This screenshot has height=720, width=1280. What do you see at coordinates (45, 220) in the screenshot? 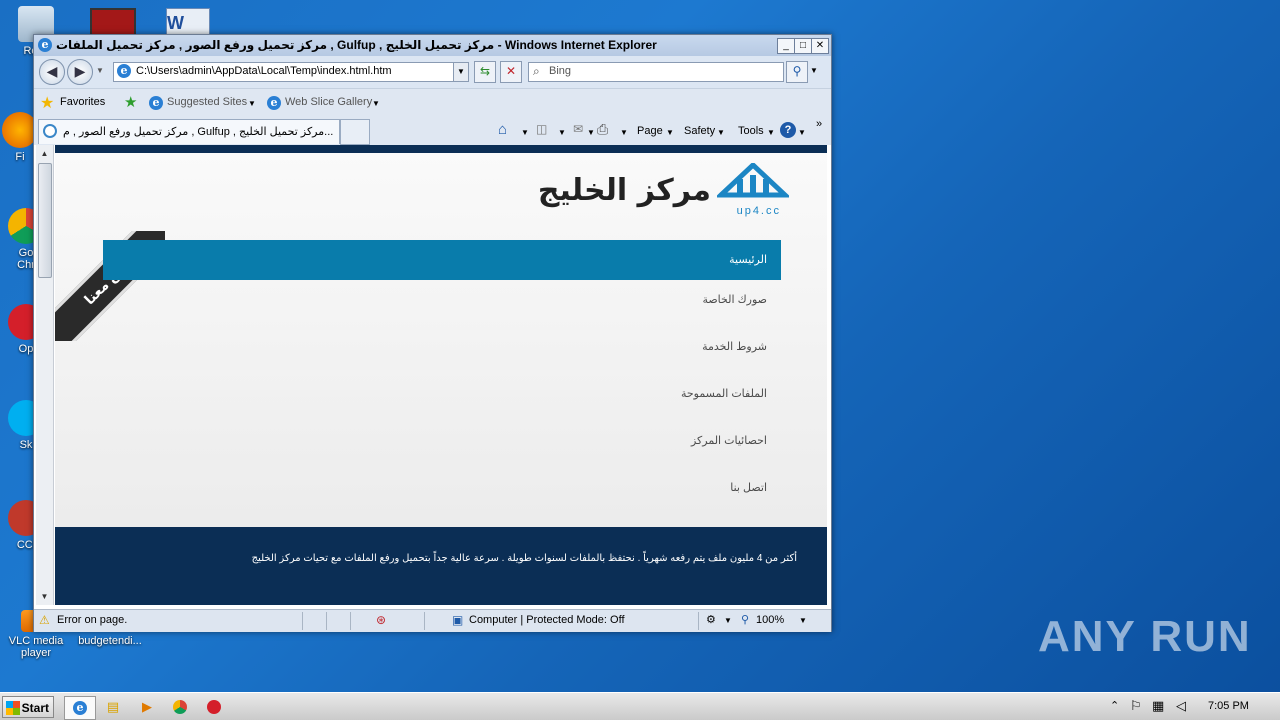
I see `scroll-thumb` at bounding box center [45, 220].